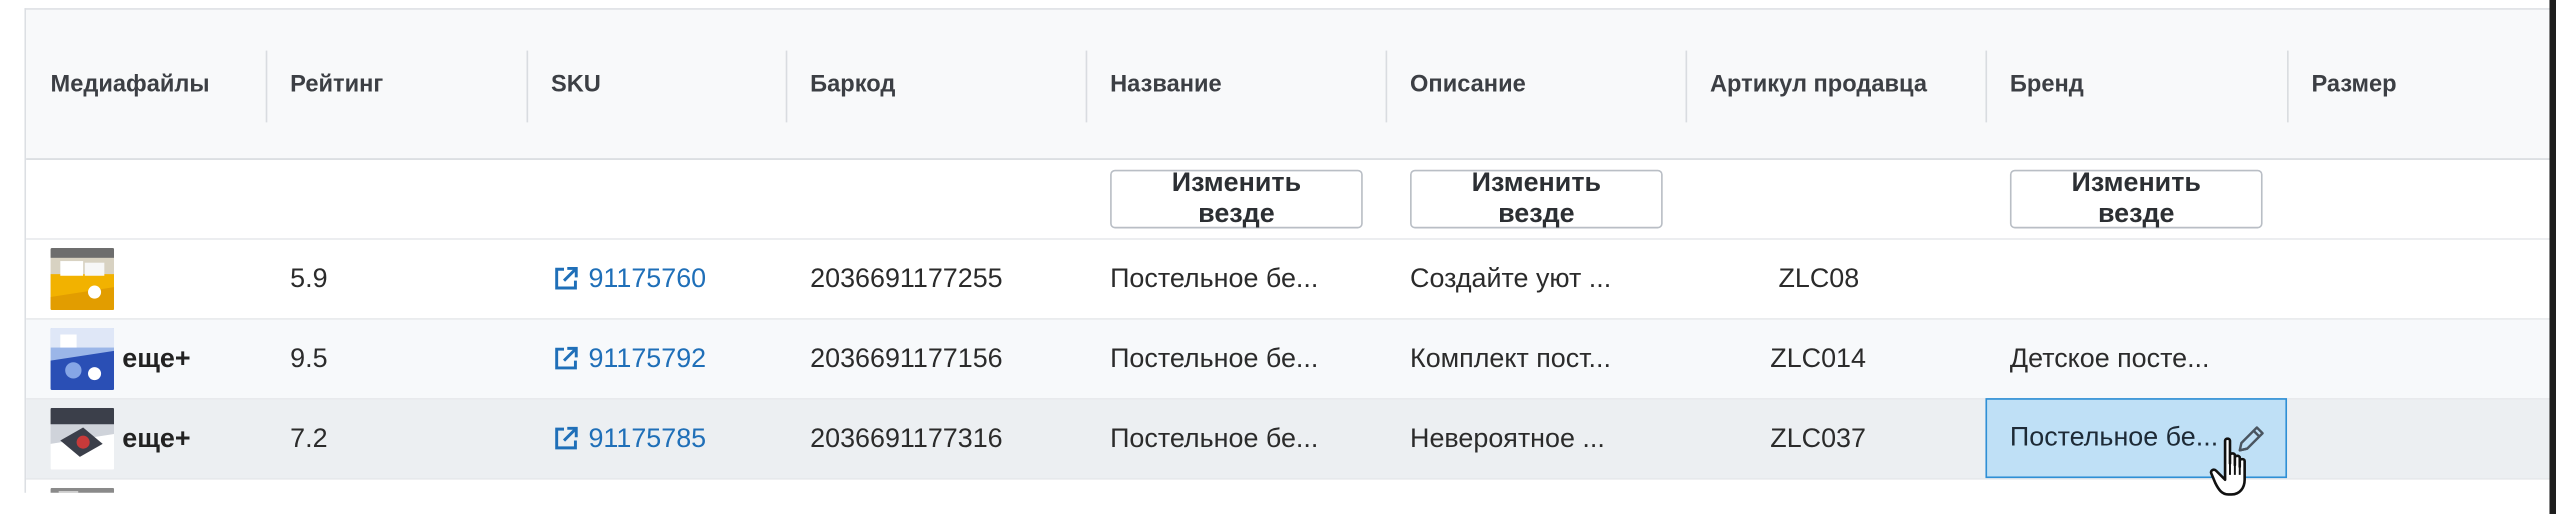 The width and height of the screenshot is (2556, 514). Describe the element at coordinates (1236, 198) in the screenshot. I see `change-everywhere-name-button: Изменить везде` at that location.